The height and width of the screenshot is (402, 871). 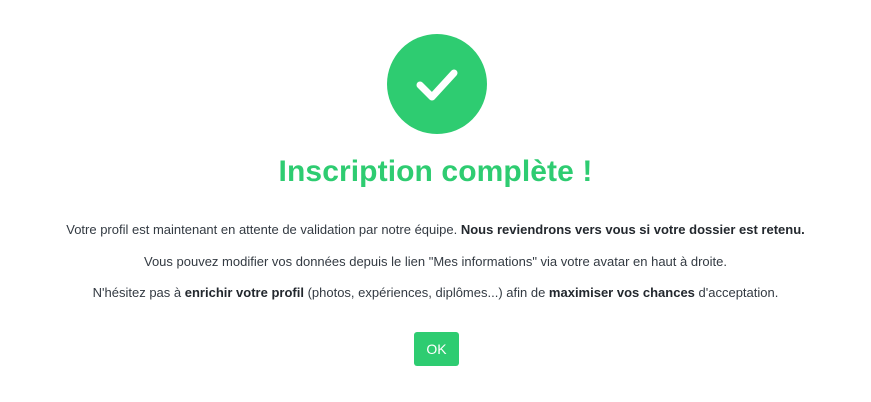 I want to click on message-emphasis: enrichir votre profil, so click(x=244, y=292).